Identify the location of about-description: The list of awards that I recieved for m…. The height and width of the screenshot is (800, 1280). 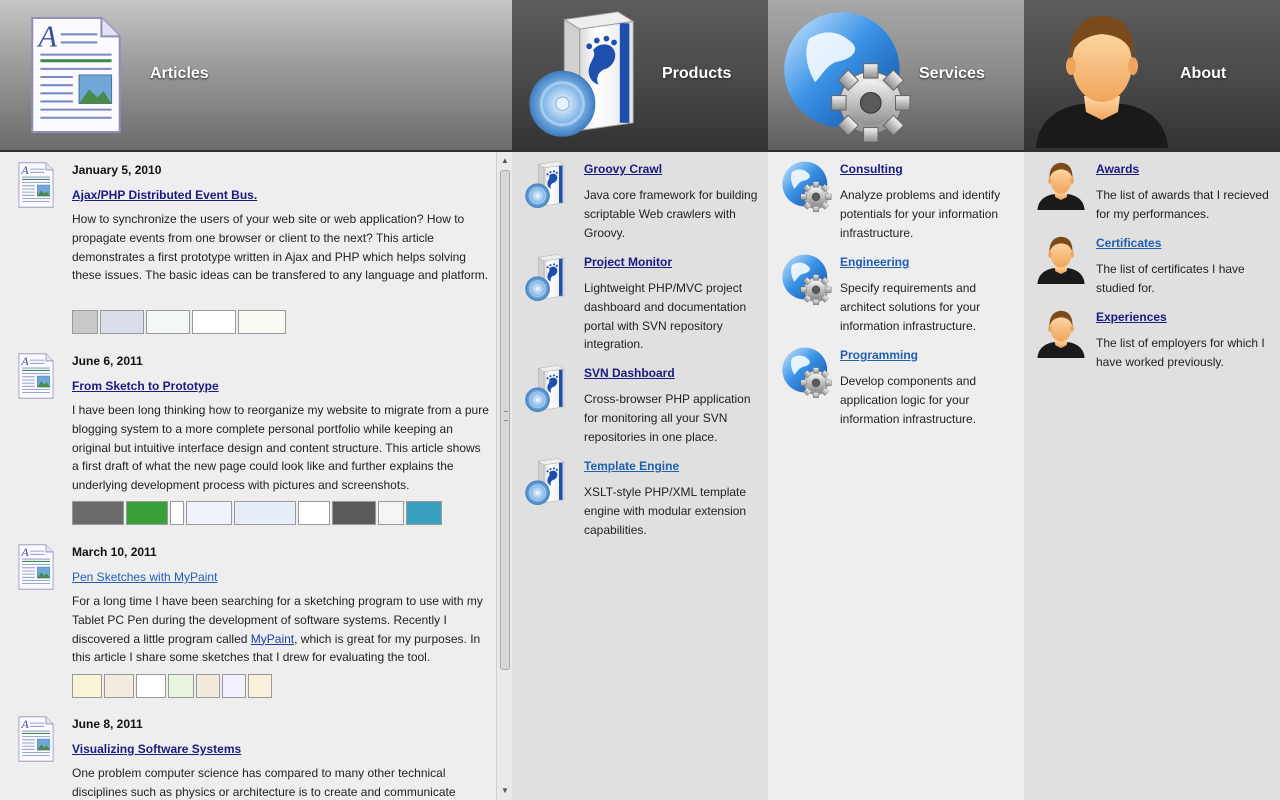
(1182, 204).